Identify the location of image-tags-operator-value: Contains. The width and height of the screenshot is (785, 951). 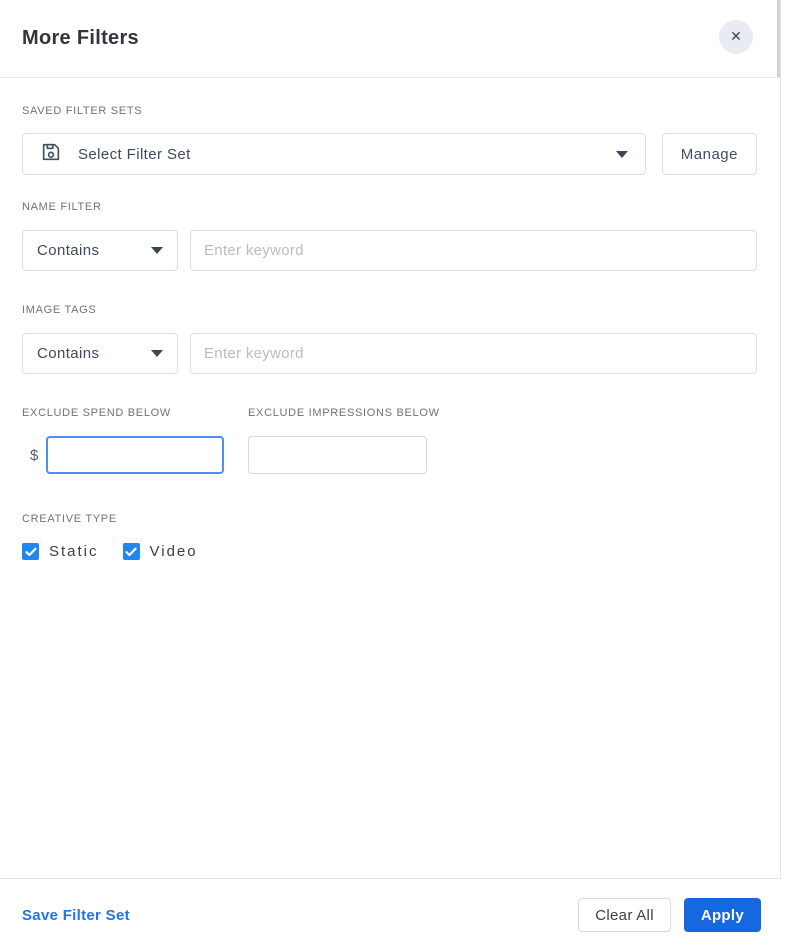
(68, 353).